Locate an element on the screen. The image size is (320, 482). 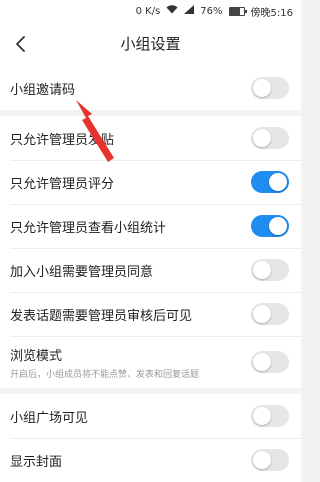
setting-label: 浏览模式 is located at coordinates (36, 356).